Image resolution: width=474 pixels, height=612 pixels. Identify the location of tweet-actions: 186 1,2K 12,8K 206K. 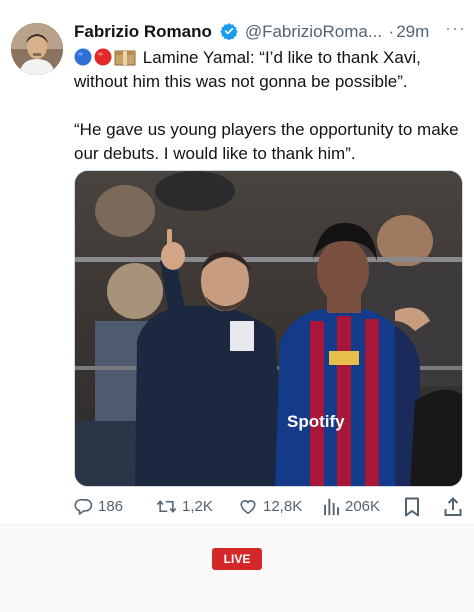
(270, 509).